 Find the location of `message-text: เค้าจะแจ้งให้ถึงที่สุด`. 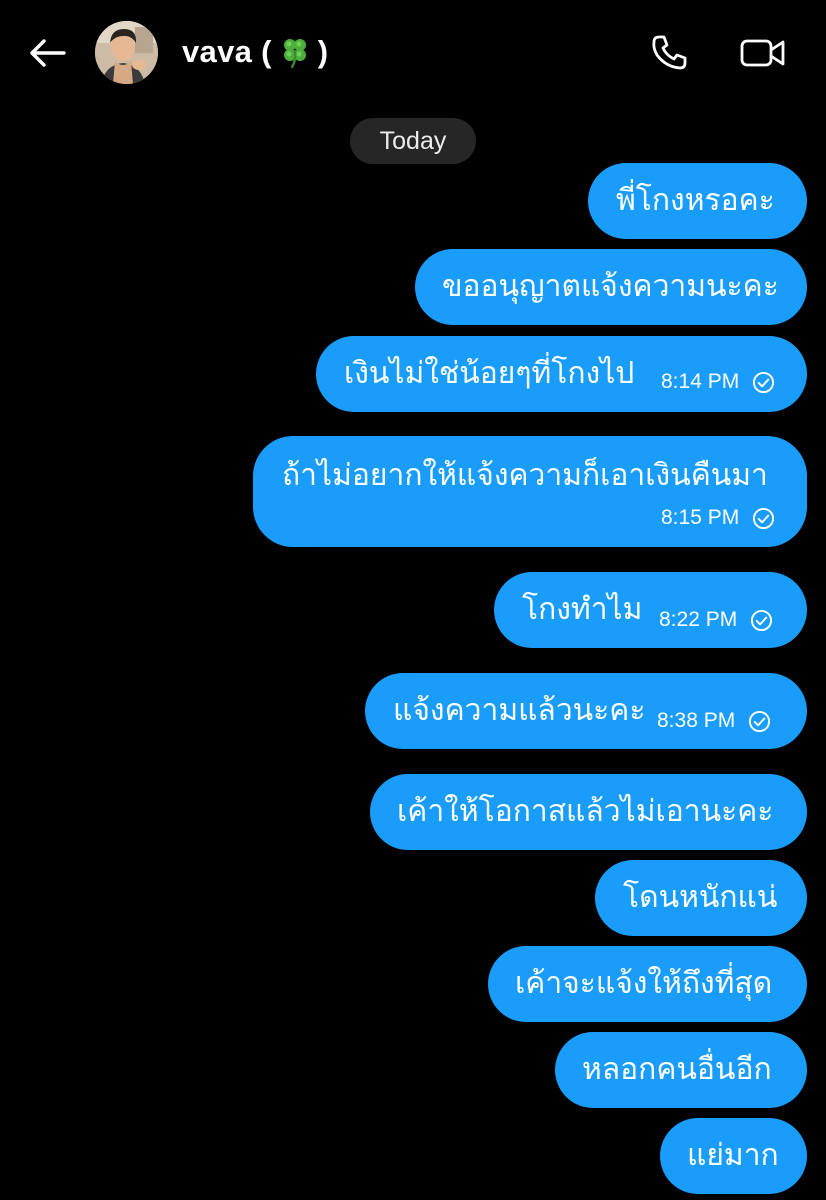

message-text: เค้าจะแจ้งให้ถึงที่สุด is located at coordinates (644, 983).